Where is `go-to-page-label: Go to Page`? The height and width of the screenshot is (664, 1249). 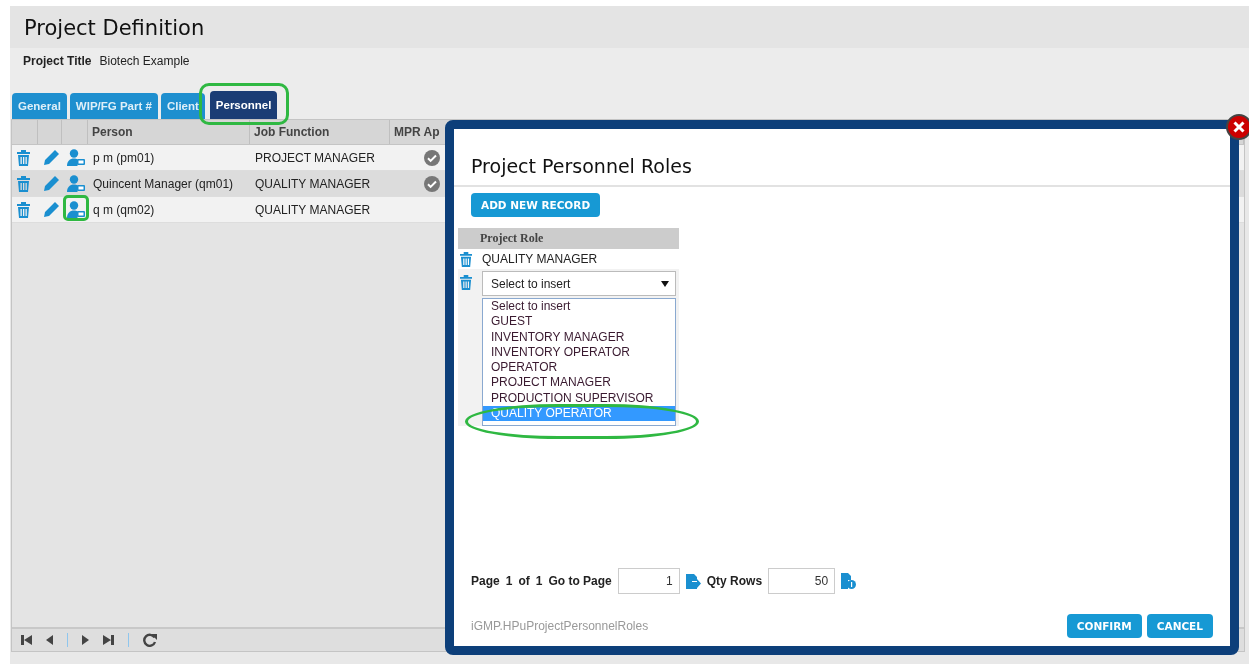
go-to-page-label: Go to Page is located at coordinates (580, 581).